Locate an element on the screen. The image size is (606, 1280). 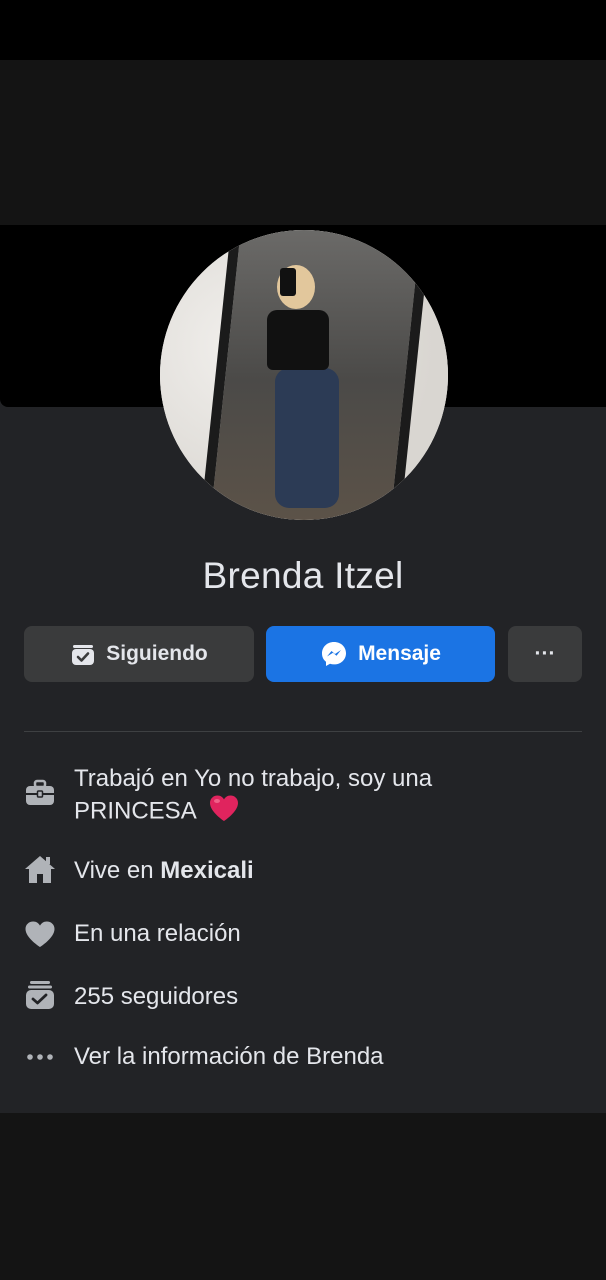
following-button: Siguiendo is located at coordinates (139, 654).